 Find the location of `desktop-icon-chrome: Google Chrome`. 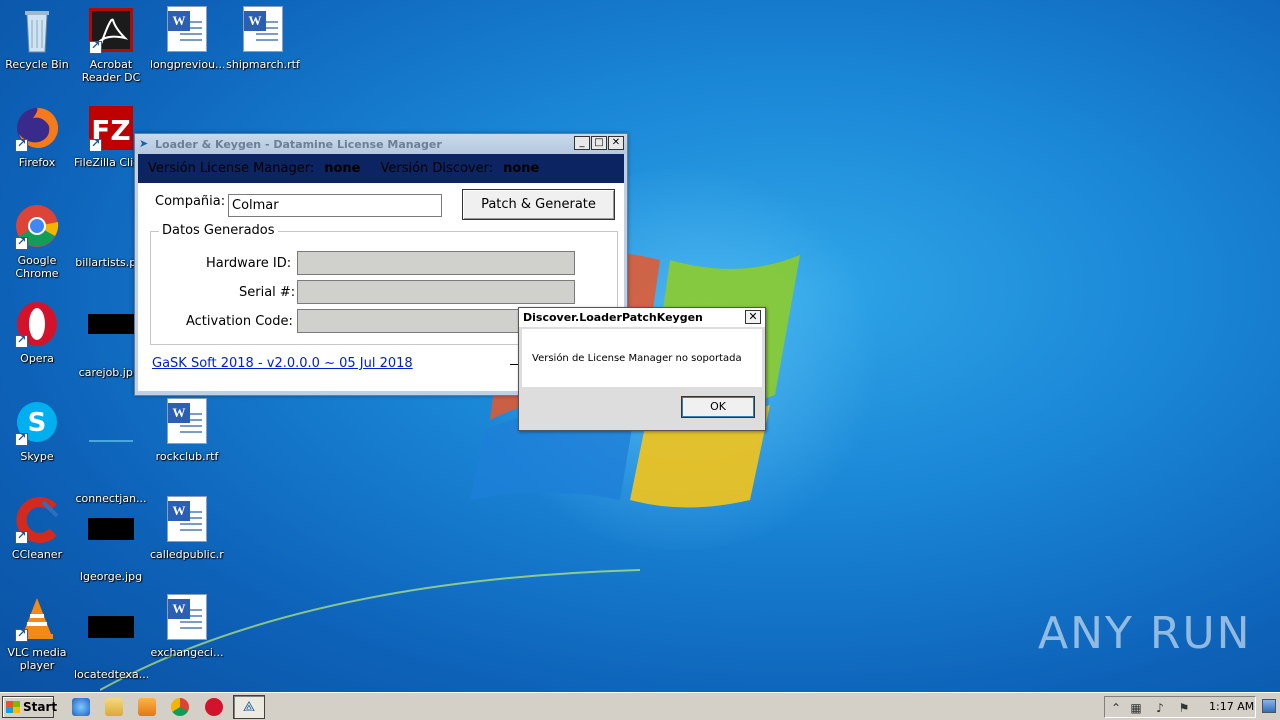

desktop-icon-chrome: Google Chrome is located at coordinates (37, 241).